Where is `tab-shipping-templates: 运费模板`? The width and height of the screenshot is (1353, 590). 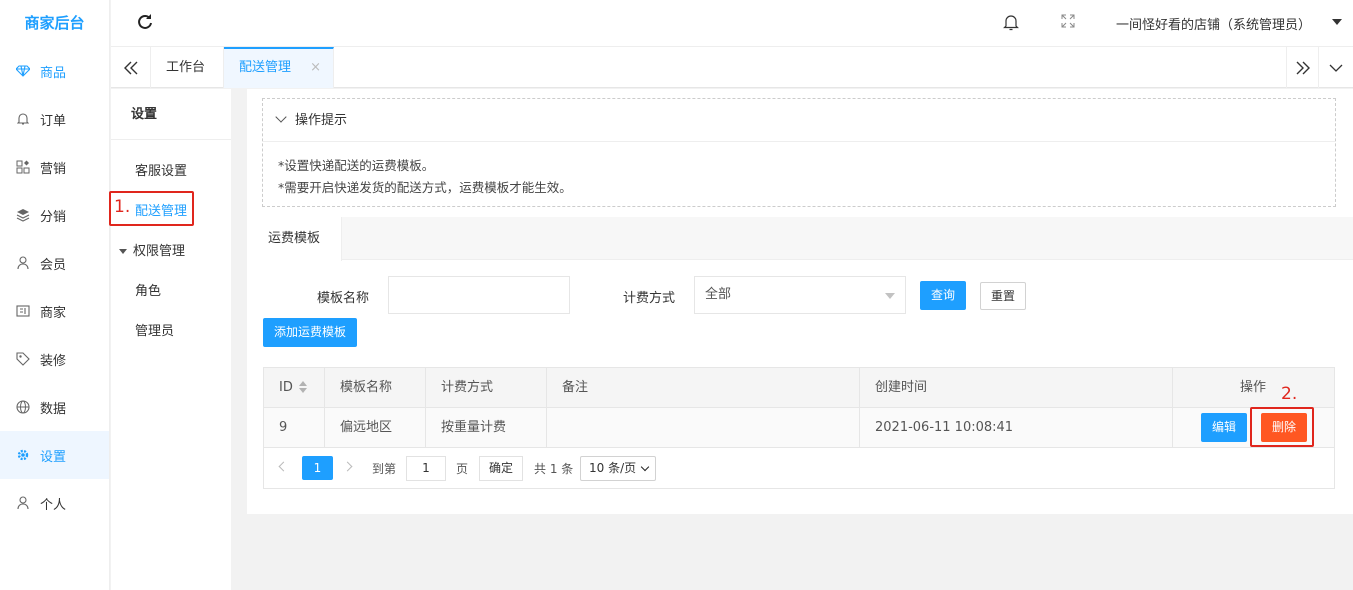 tab-shipping-templates: 运费模板 is located at coordinates (294, 239).